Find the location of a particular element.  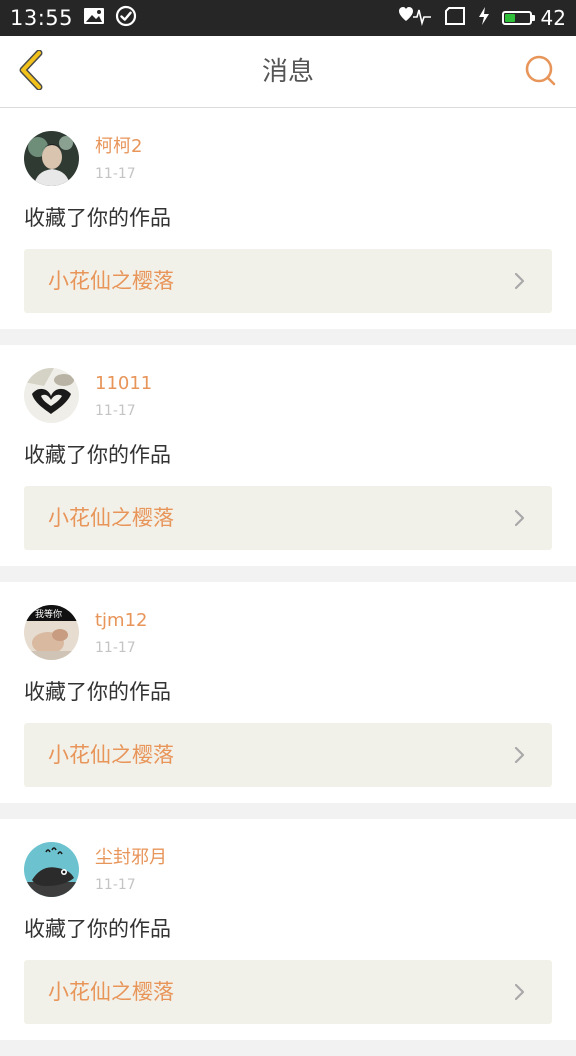

sim-icon is located at coordinates (455, 18).